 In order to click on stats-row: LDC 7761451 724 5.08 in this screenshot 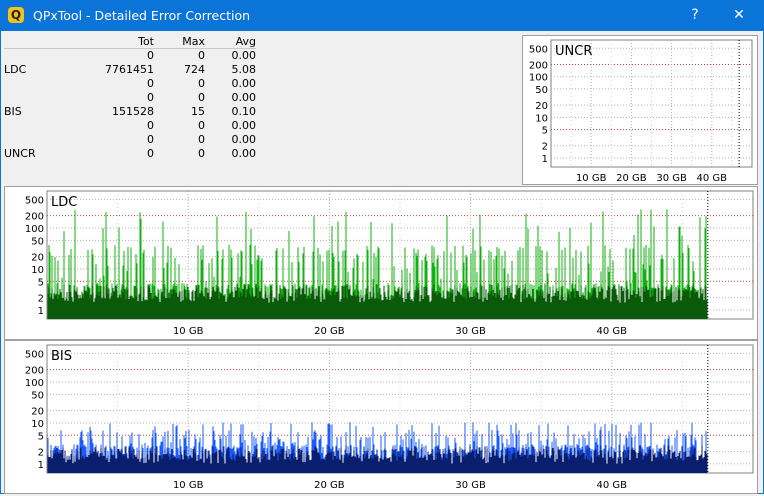, I will do `click(130, 70)`.